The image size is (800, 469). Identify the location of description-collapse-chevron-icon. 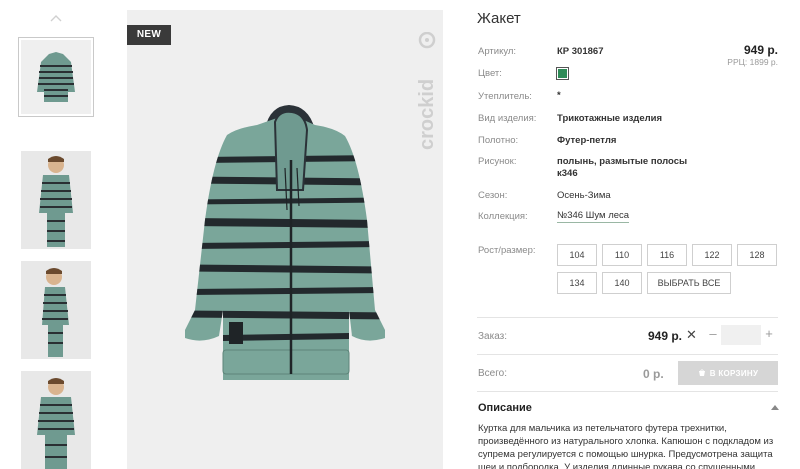
(775, 407).